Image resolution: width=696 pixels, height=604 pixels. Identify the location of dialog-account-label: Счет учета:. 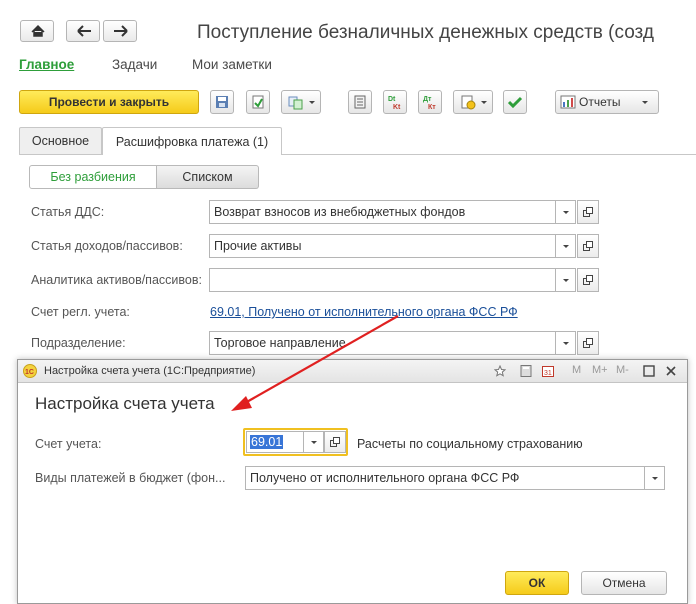
(68, 444).